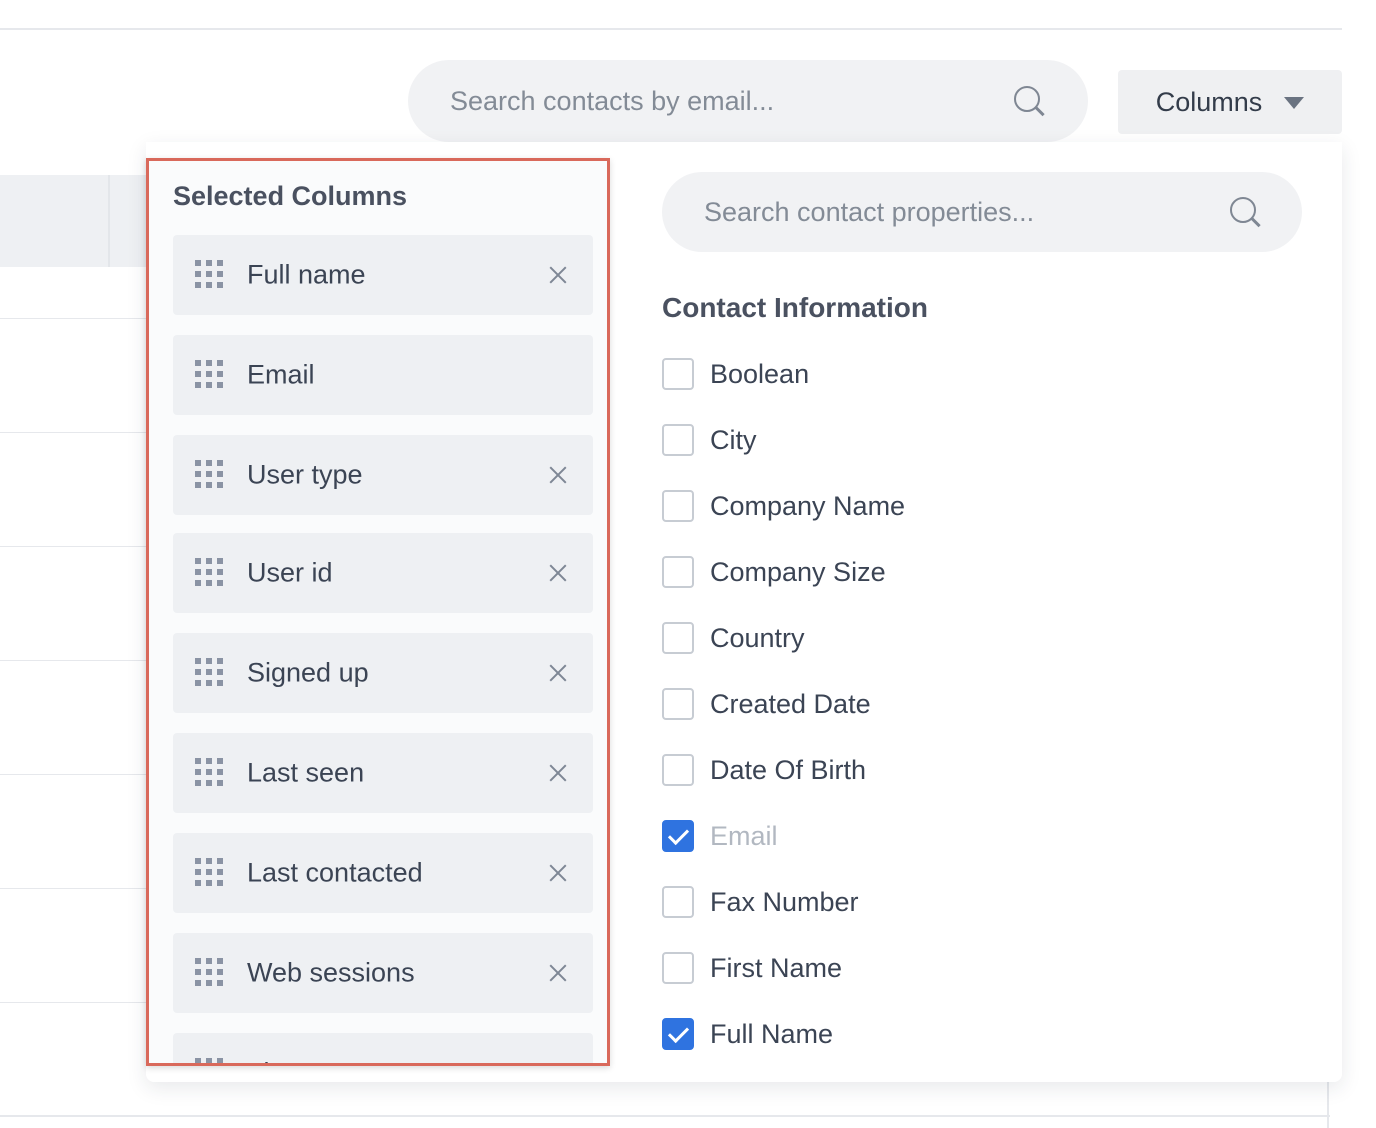 This screenshot has width=1376, height=1128. What do you see at coordinates (306, 274) in the screenshot?
I see `selected-column-label: Full name` at bounding box center [306, 274].